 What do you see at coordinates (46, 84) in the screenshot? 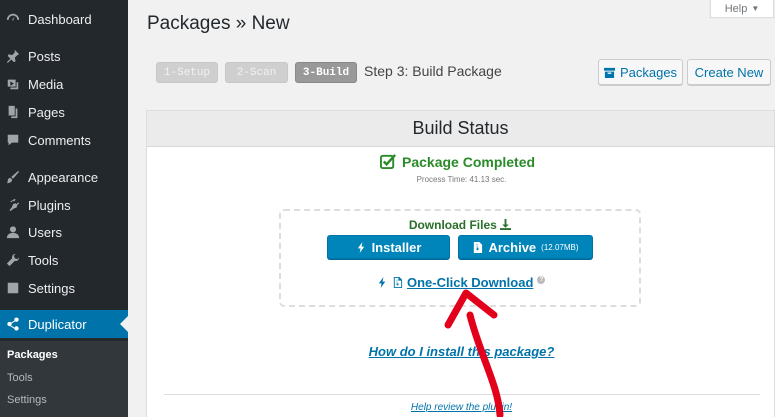
I see `sidebar-item-label: Media` at bounding box center [46, 84].